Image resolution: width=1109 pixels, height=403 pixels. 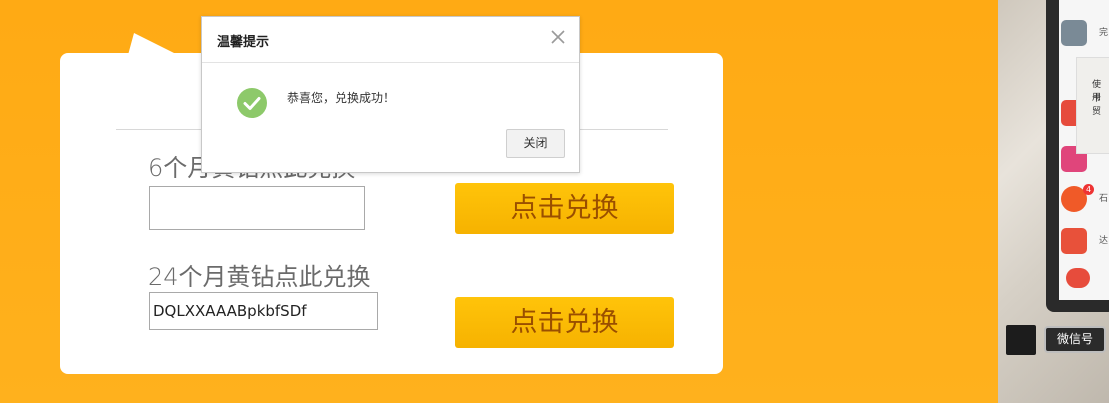 What do you see at coordinates (390, 40) in the screenshot?
I see `dialog-header: 温馨提示` at bounding box center [390, 40].